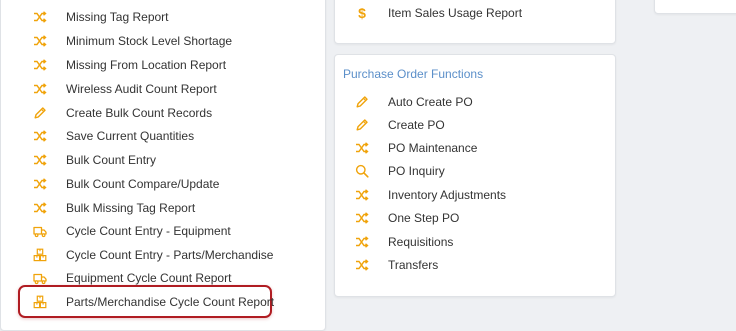 The width and height of the screenshot is (736, 331). What do you see at coordinates (416, 125) in the screenshot?
I see `menu-item-label: Create PO` at bounding box center [416, 125].